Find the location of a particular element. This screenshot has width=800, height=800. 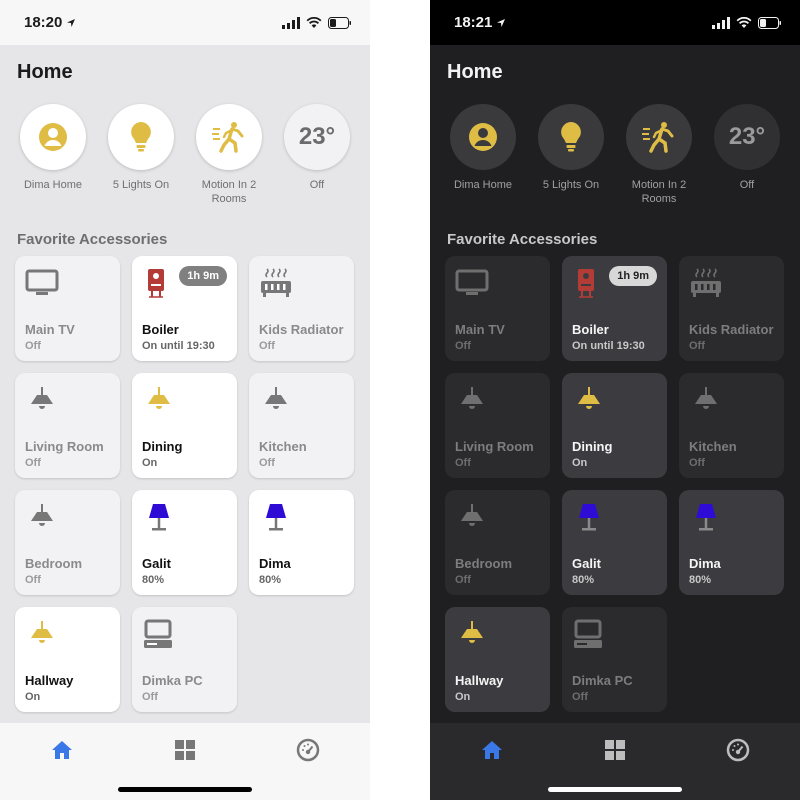

status-time: 18:20 is located at coordinates (43, 22).